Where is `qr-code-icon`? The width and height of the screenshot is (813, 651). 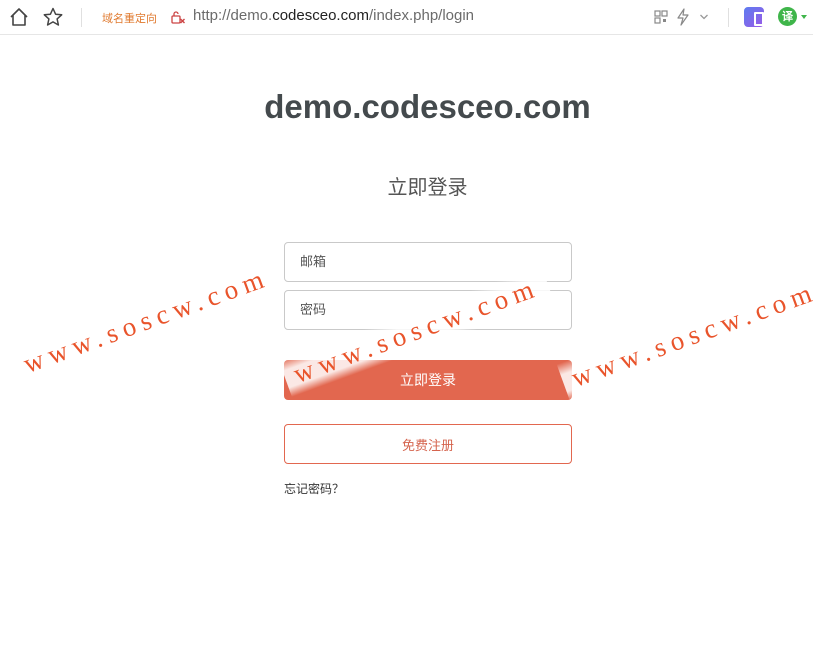
qr-code-icon is located at coordinates (661, 17).